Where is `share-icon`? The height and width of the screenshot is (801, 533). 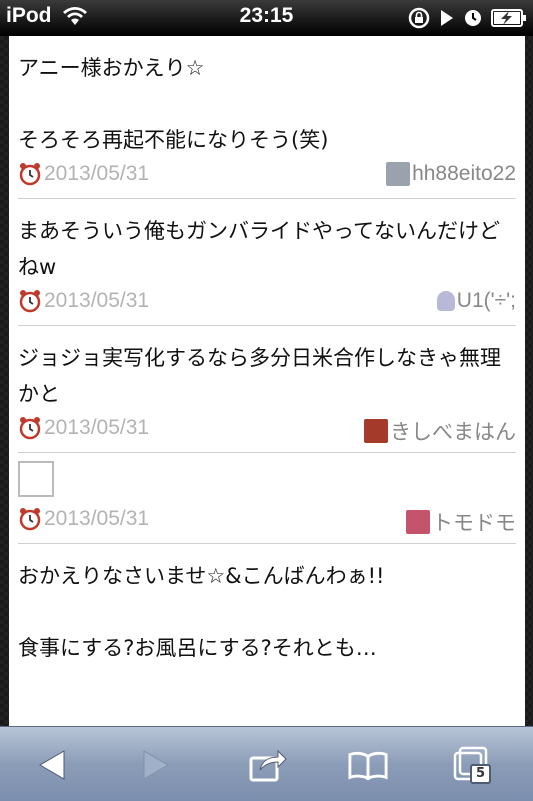
share-icon is located at coordinates (268, 765).